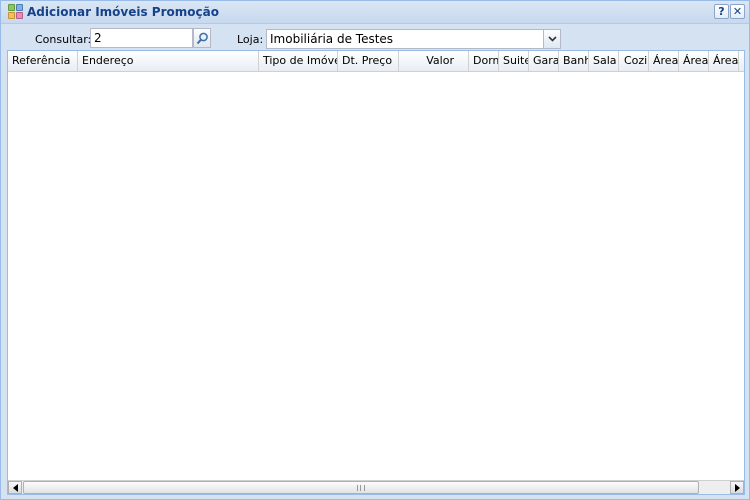 Image resolution: width=750 pixels, height=500 pixels. Describe the element at coordinates (694, 61) in the screenshot. I see `column-header-area-2: Área` at that location.